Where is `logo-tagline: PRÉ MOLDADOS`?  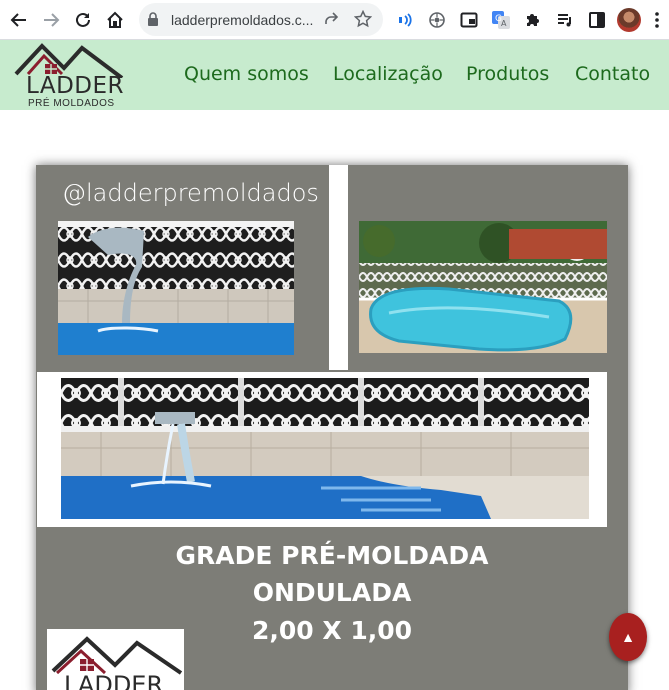 logo-tagline: PRÉ MOLDADOS is located at coordinates (71, 103).